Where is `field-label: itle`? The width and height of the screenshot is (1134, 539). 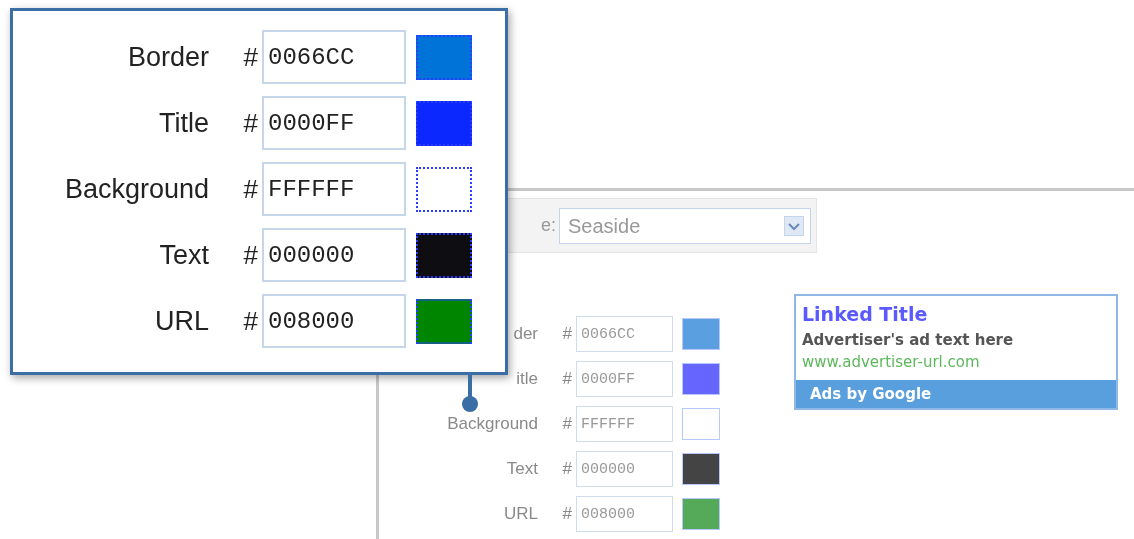
field-label: itle is located at coordinates (526, 379).